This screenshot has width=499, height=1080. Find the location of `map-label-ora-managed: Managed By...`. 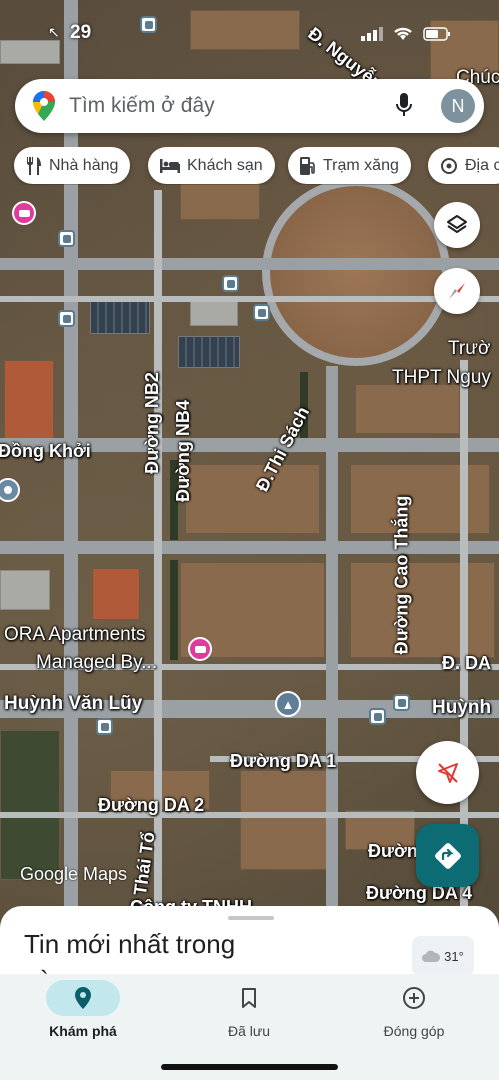

map-label-ora-managed: Managed By... is located at coordinates (97, 662).